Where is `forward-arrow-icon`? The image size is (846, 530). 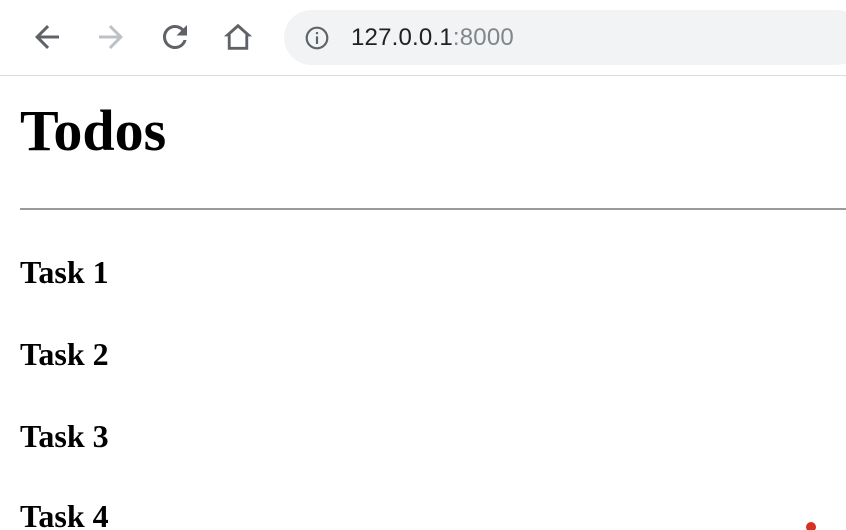 forward-arrow-icon is located at coordinates (111, 37).